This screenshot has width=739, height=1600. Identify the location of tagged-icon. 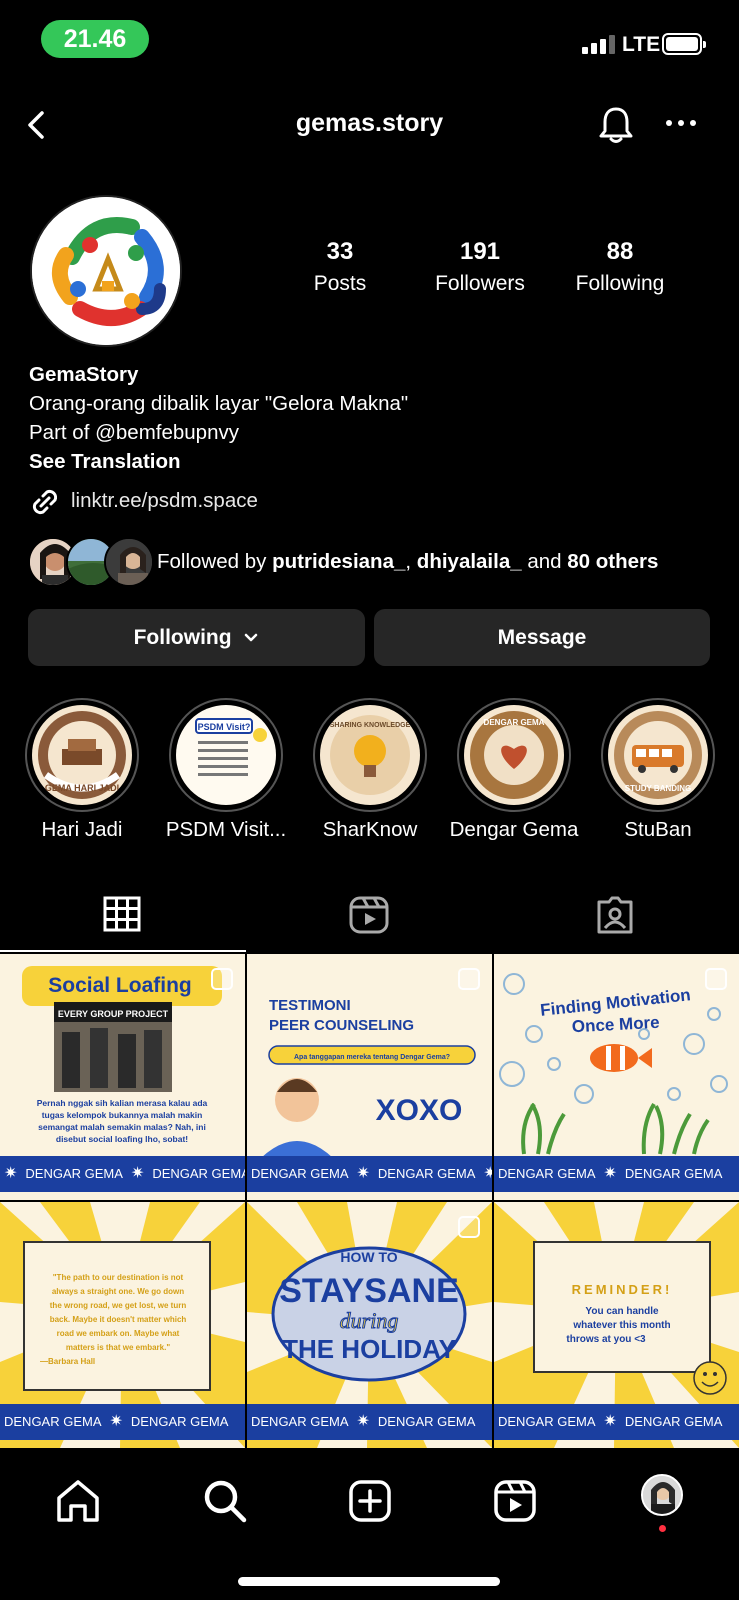
(615, 915).